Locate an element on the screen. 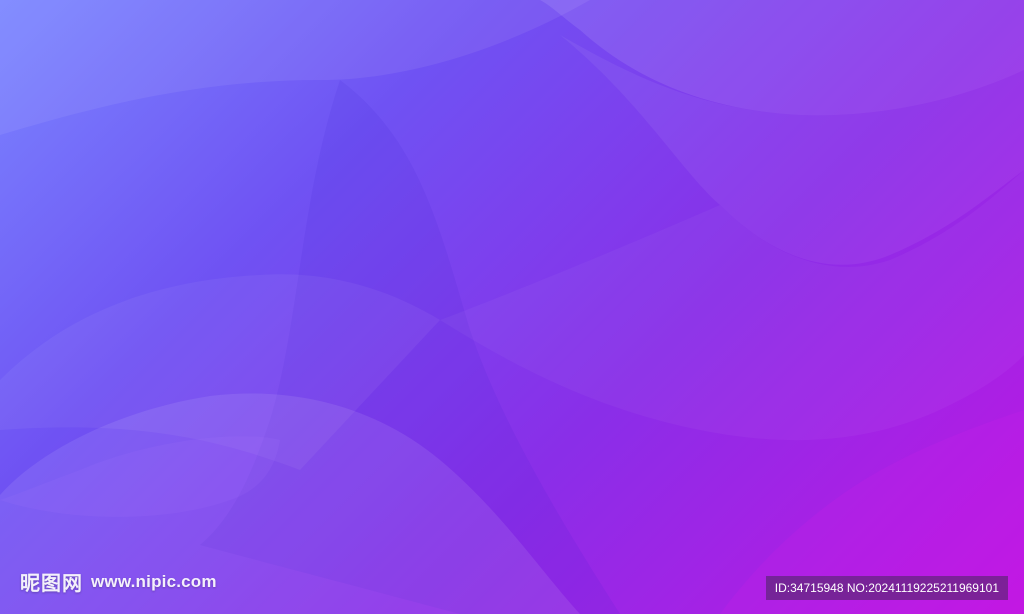 The height and width of the screenshot is (614, 1024). image-id-badge: ID:34715948 NO:20241119225211969101 is located at coordinates (886, 588).